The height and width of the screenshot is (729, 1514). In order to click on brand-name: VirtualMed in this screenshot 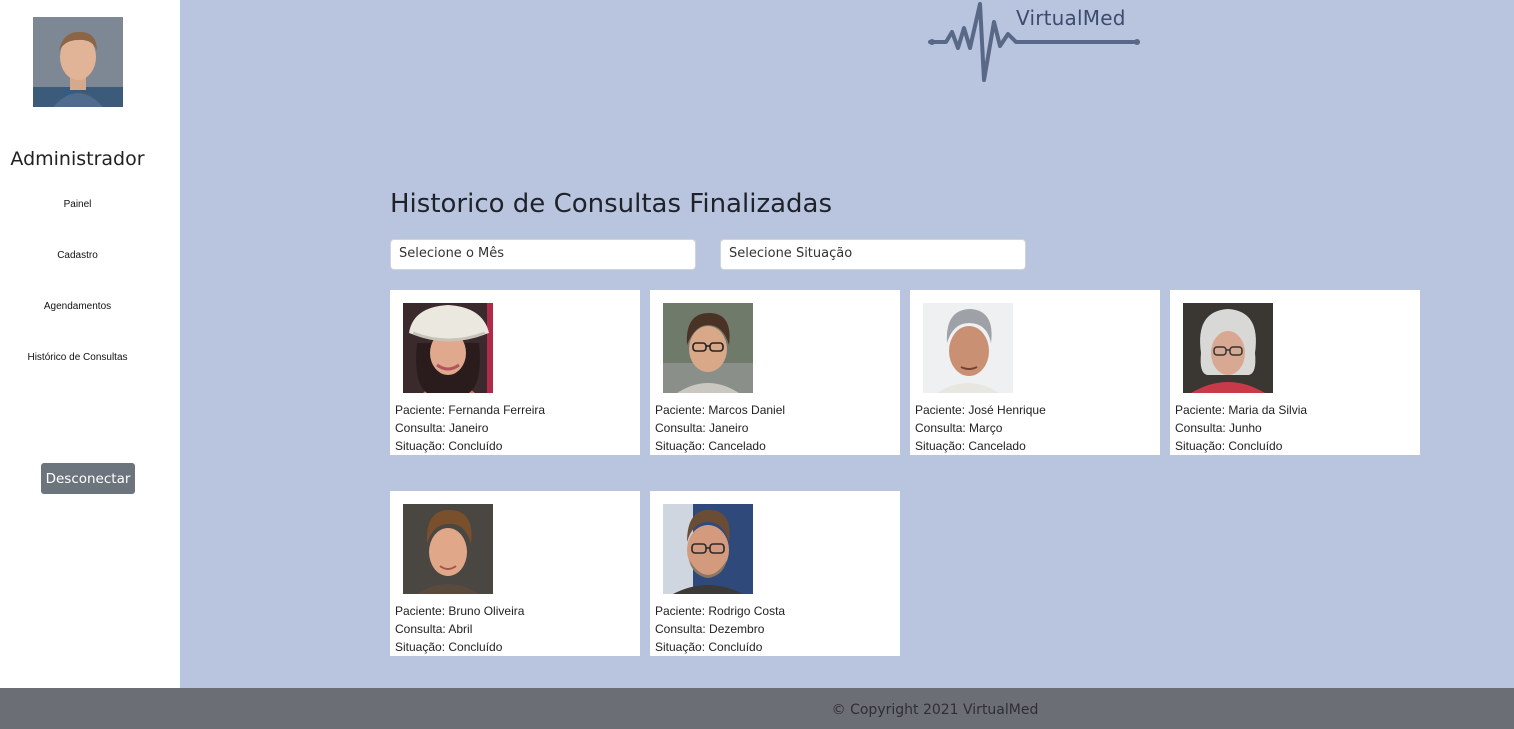, I will do `click(1071, 18)`.